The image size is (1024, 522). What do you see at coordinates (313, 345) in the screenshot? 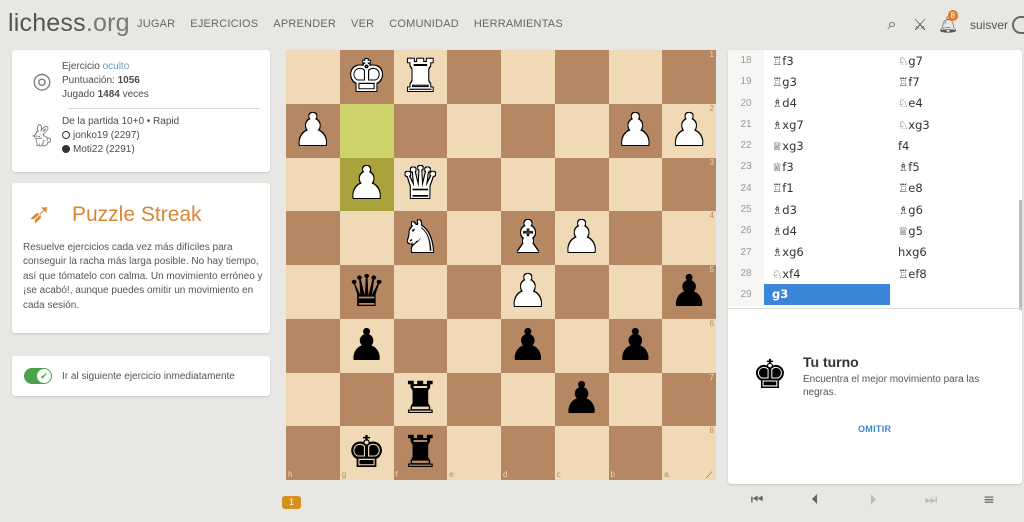
I see `square-h6` at bounding box center [313, 345].